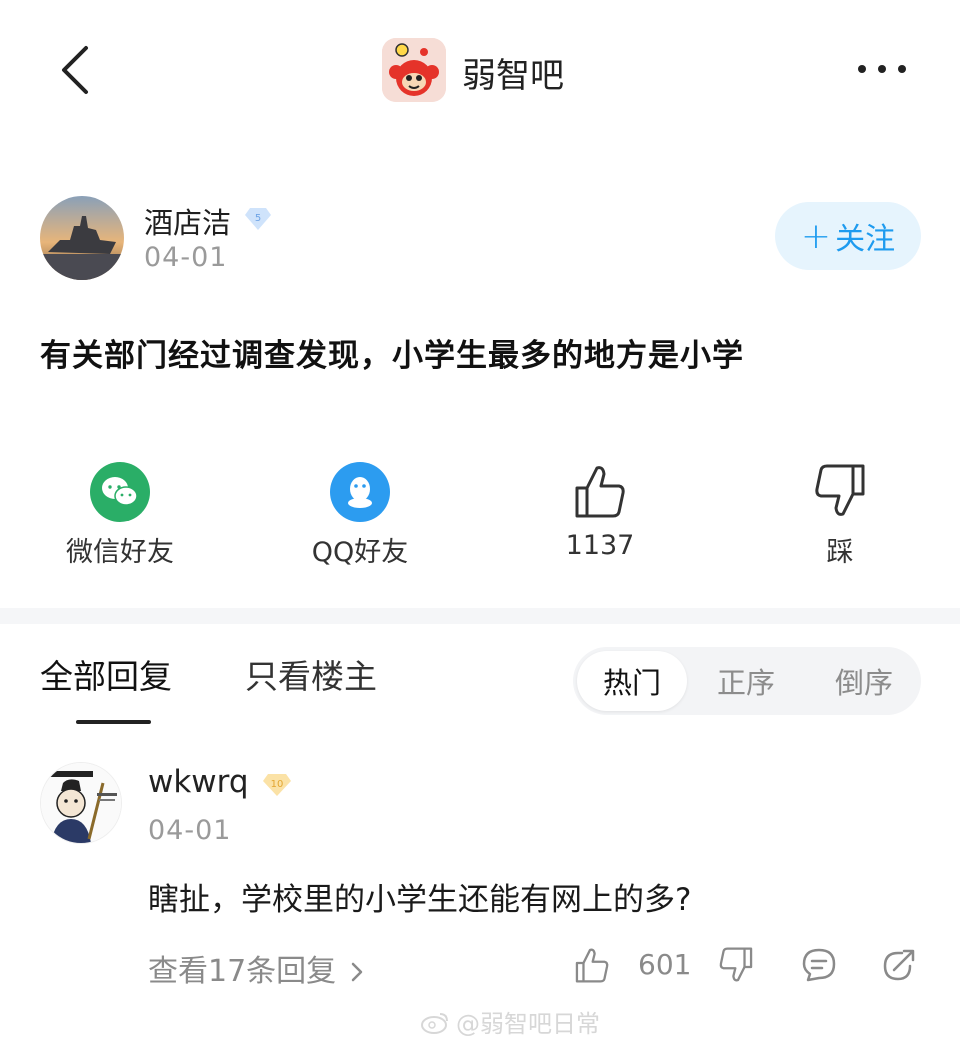 Image resolution: width=960 pixels, height=1043 pixels. I want to click on section-divider, so click(480, 616).